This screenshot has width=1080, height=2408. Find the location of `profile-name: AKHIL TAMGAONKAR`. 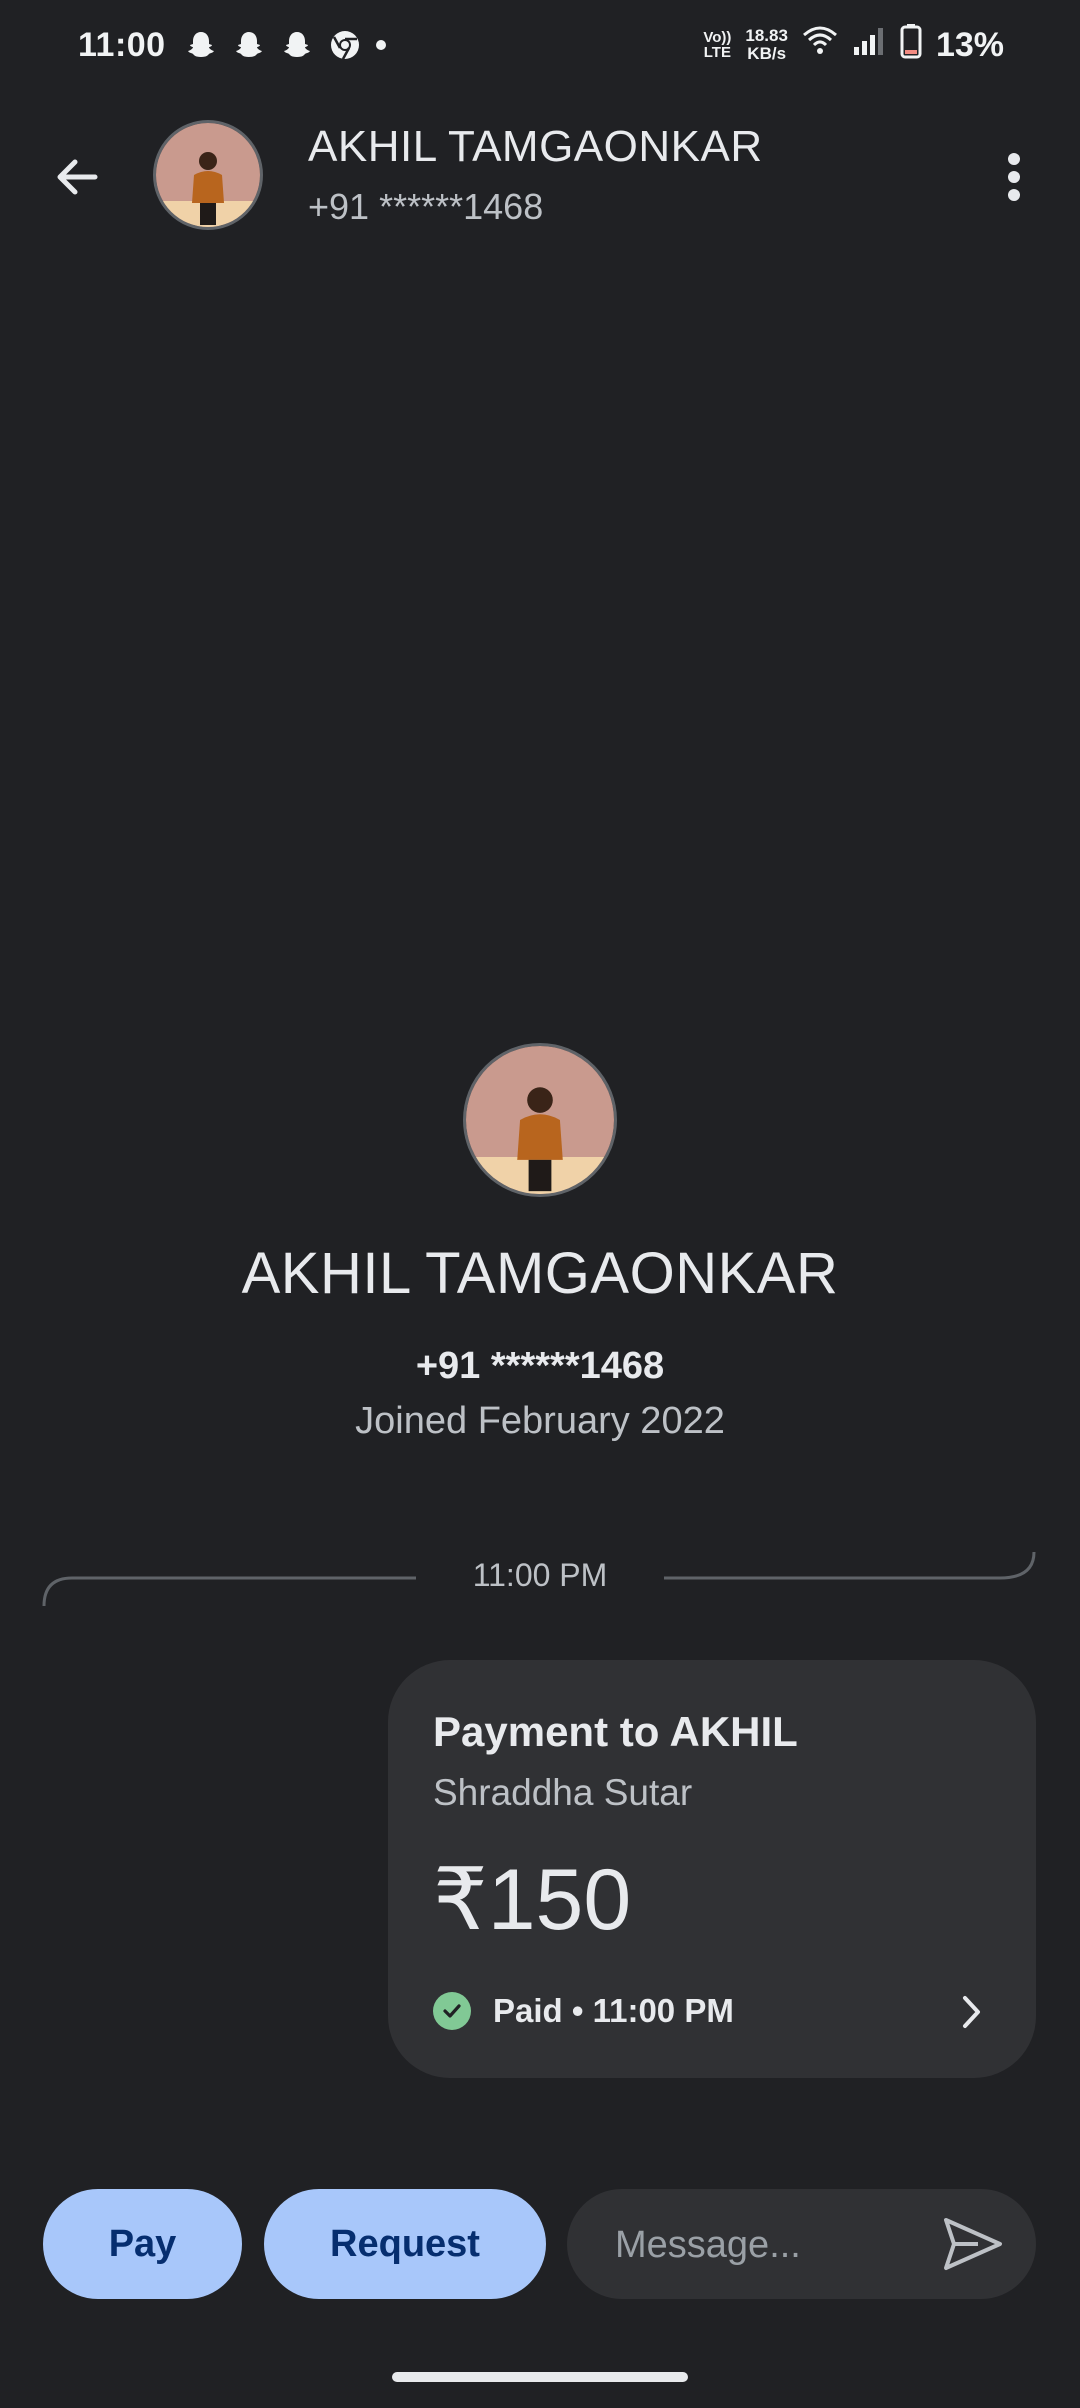

profile-name: AKHIL TAMGAONKAR is located at coordinates (540, 1273).